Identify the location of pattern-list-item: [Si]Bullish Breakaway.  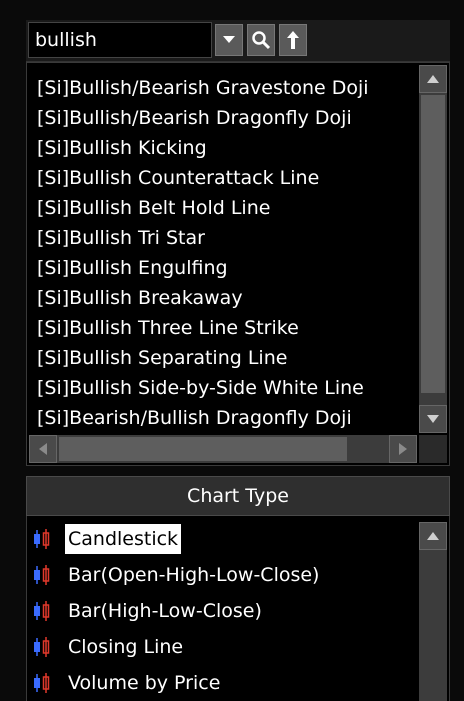
(227, 298).